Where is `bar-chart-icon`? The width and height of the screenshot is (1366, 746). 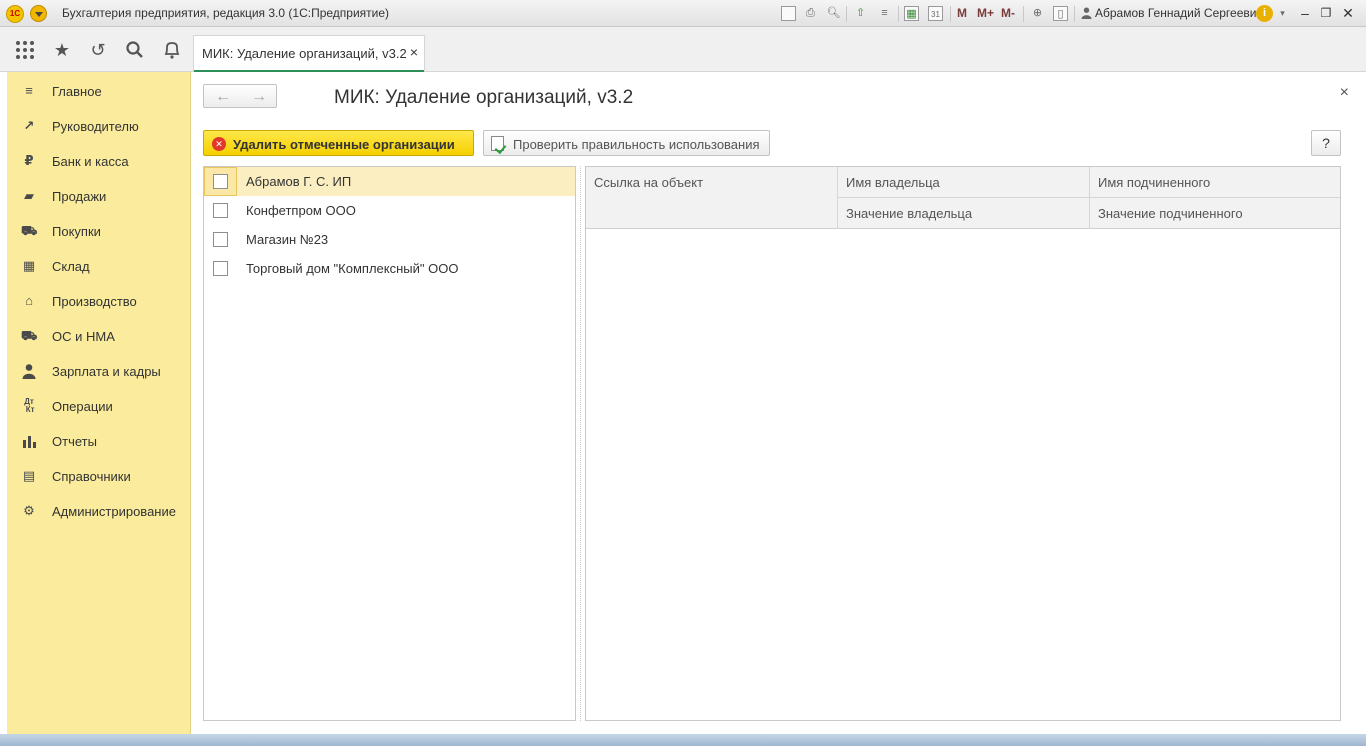 bar-chart-icon is located at coordinates (29, 442).